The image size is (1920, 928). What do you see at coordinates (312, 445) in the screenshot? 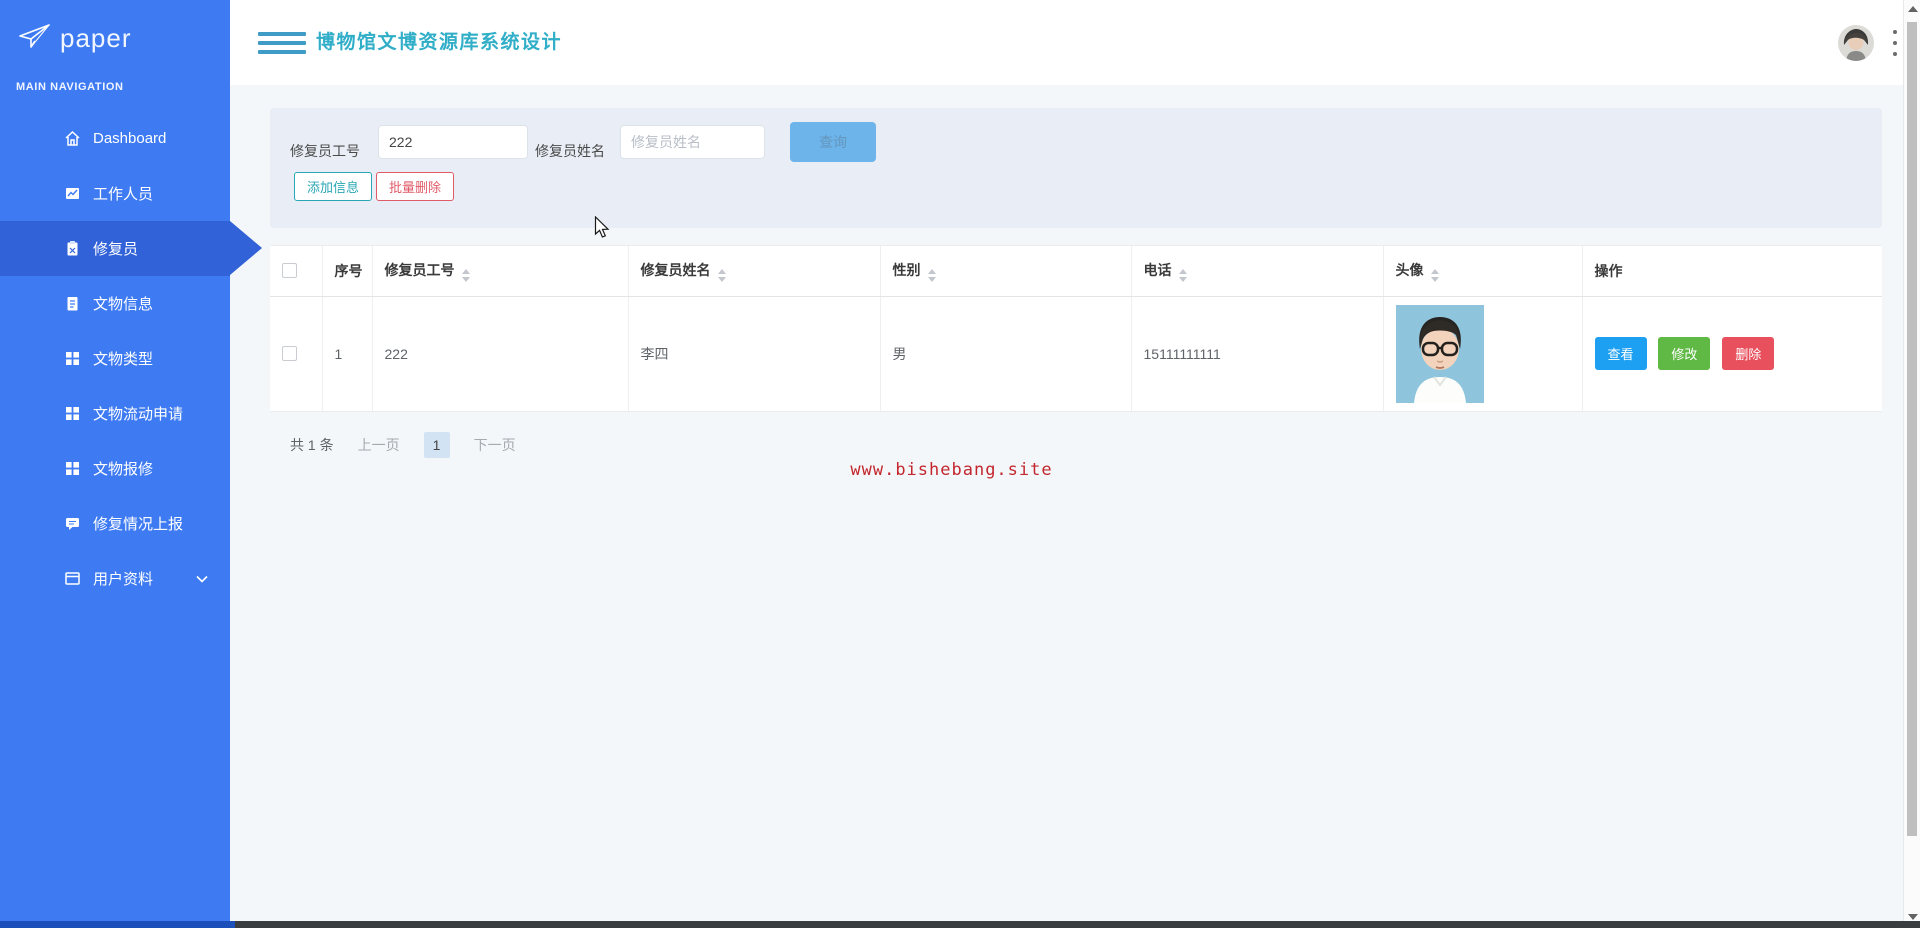
I see `pagination-total: 共 1 条` at bounding box center [312, 445].